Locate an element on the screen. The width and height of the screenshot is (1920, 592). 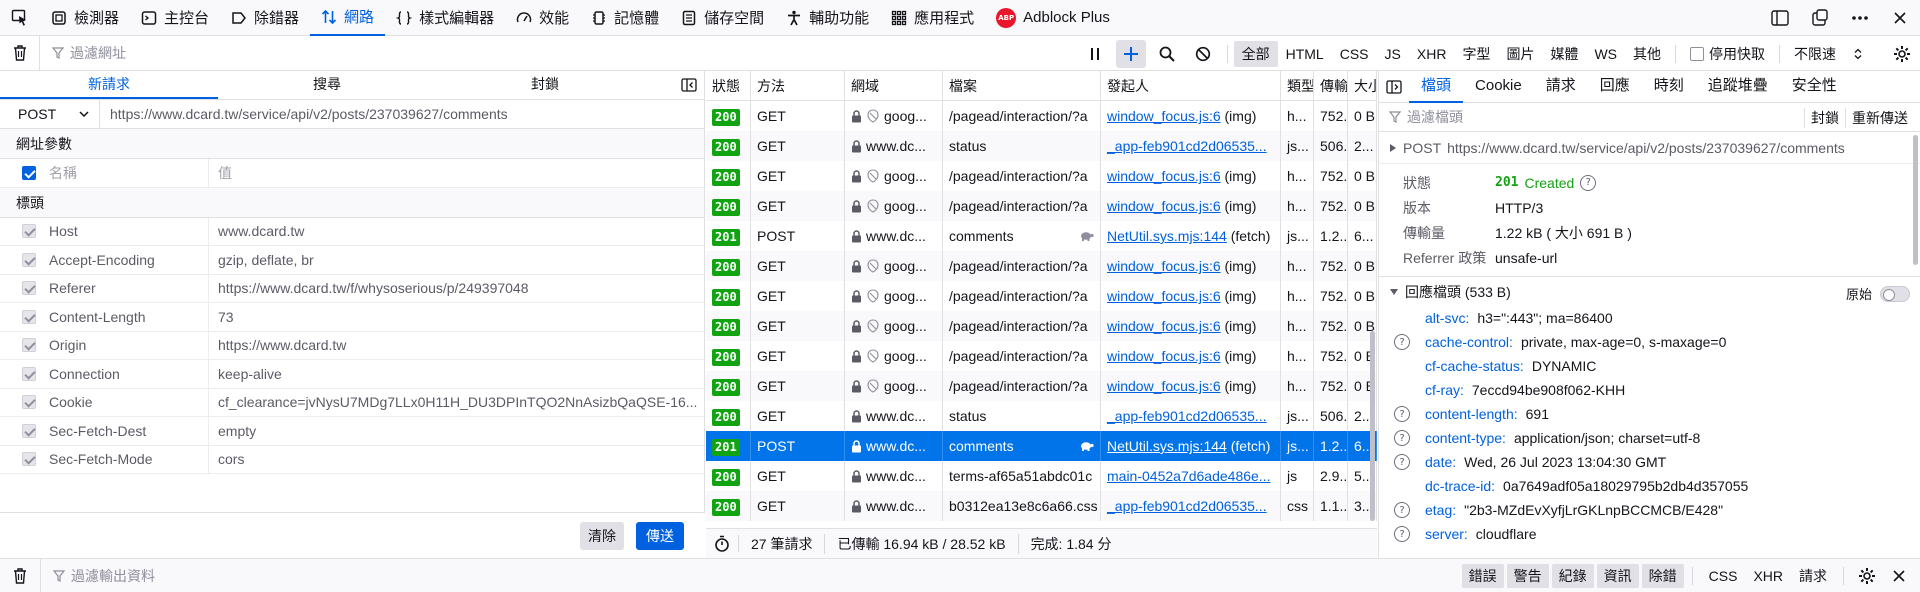
tab-inspector: 檢測器 is located at coordinates (85, 18).